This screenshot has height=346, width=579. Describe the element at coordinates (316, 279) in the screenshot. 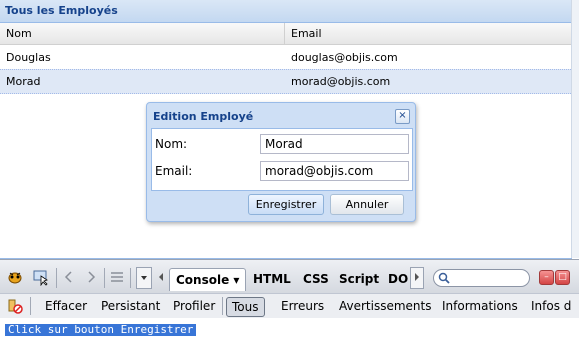

I see `tab-css: CSS` at that location.